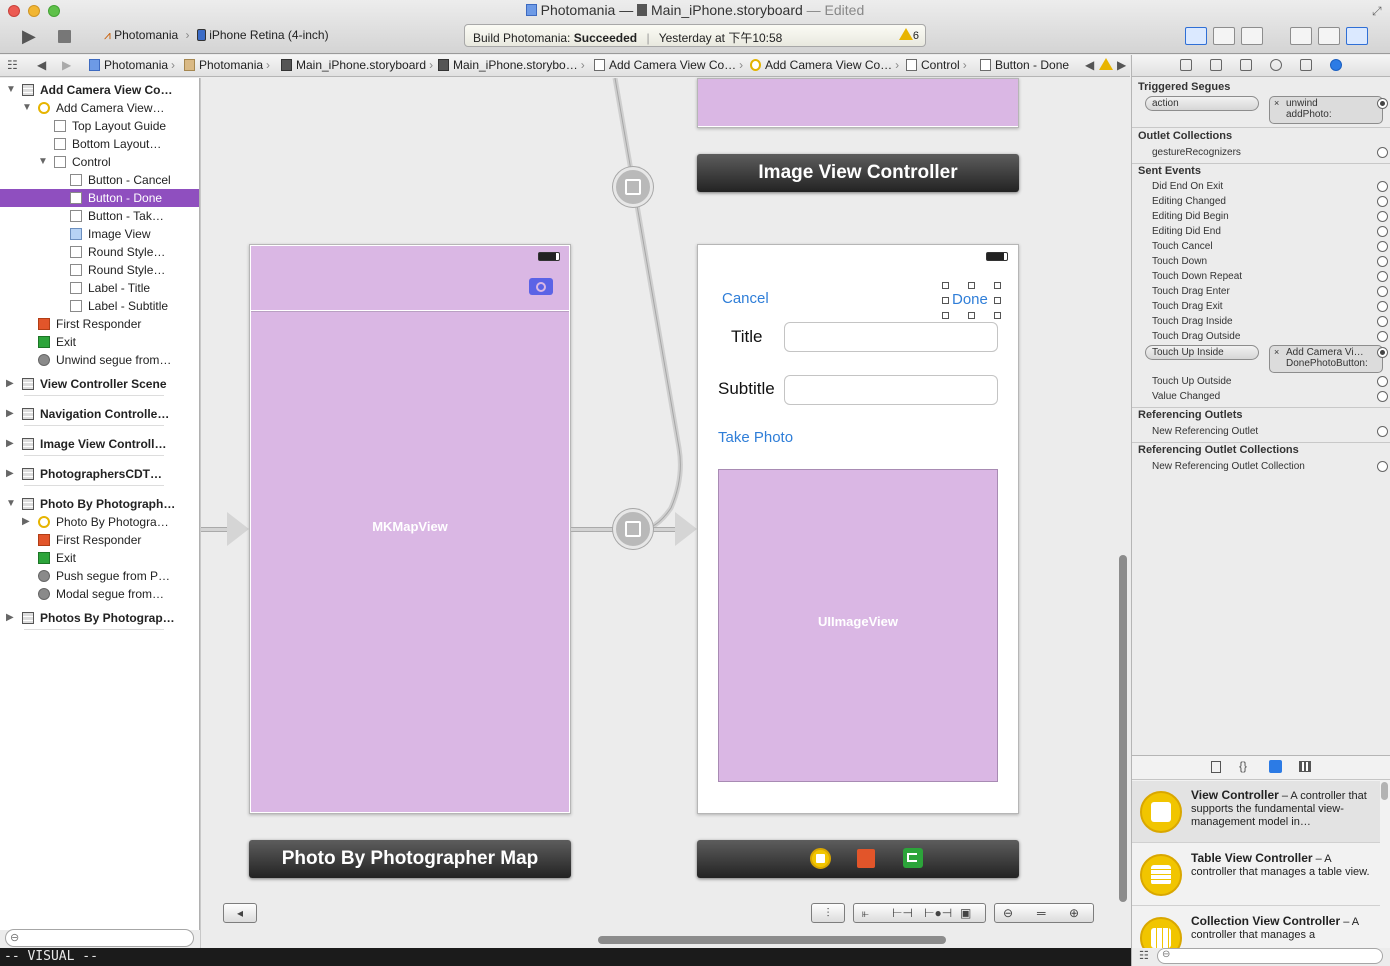 The height and width of the screenshot is (966, 1390). Describe the element at coordinates (1301, 36) in the screenshot. I see `toggle-navigator-button` at that location.